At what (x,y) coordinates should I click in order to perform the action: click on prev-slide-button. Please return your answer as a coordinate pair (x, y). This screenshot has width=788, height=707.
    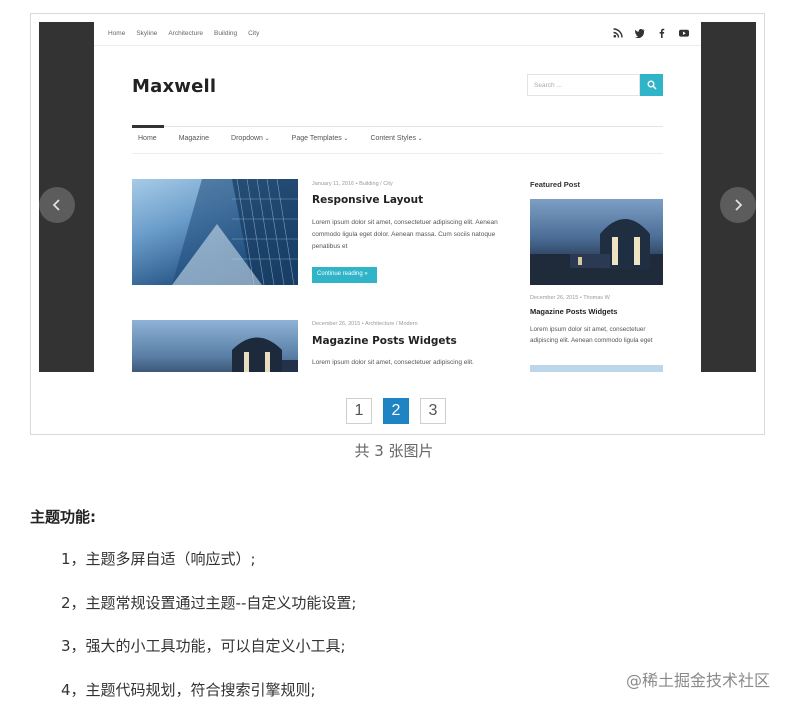
    Looking at the image, I should click on (57, 205).